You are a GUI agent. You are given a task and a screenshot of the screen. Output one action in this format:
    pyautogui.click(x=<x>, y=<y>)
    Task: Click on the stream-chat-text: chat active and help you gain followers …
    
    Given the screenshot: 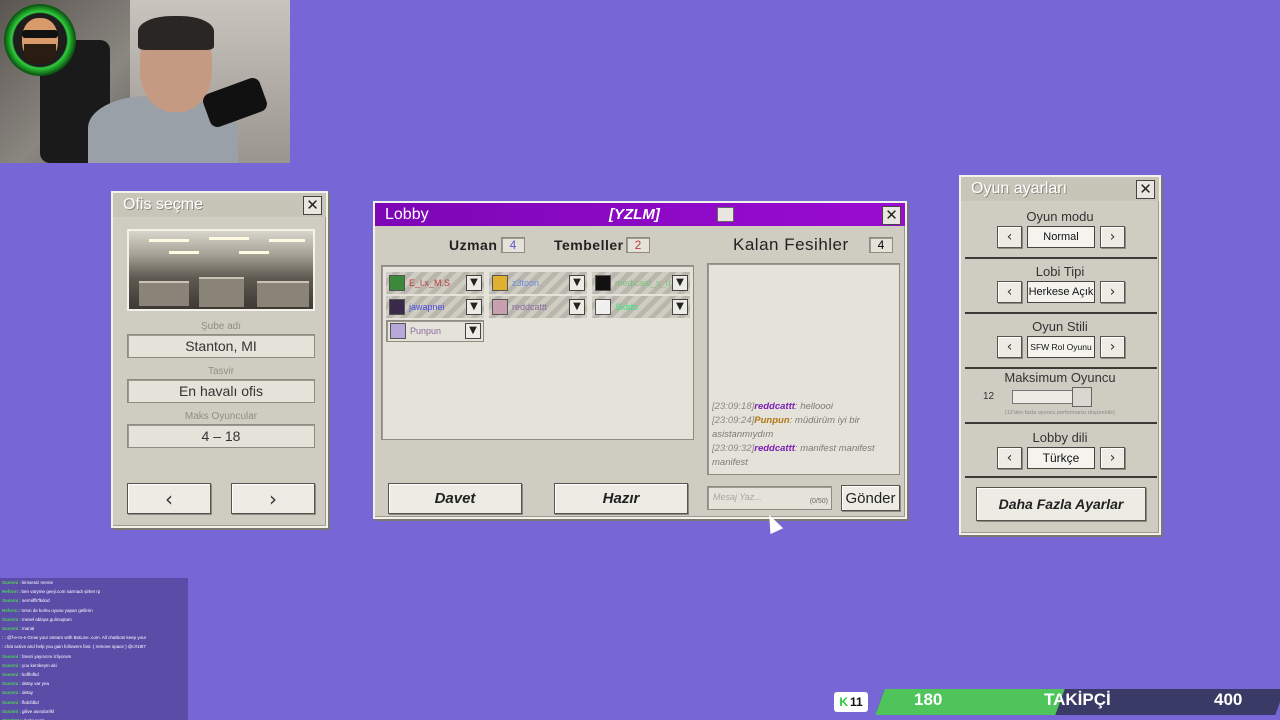 What is the action you would take?
    pyautogui.click(x=75, y=647)
    